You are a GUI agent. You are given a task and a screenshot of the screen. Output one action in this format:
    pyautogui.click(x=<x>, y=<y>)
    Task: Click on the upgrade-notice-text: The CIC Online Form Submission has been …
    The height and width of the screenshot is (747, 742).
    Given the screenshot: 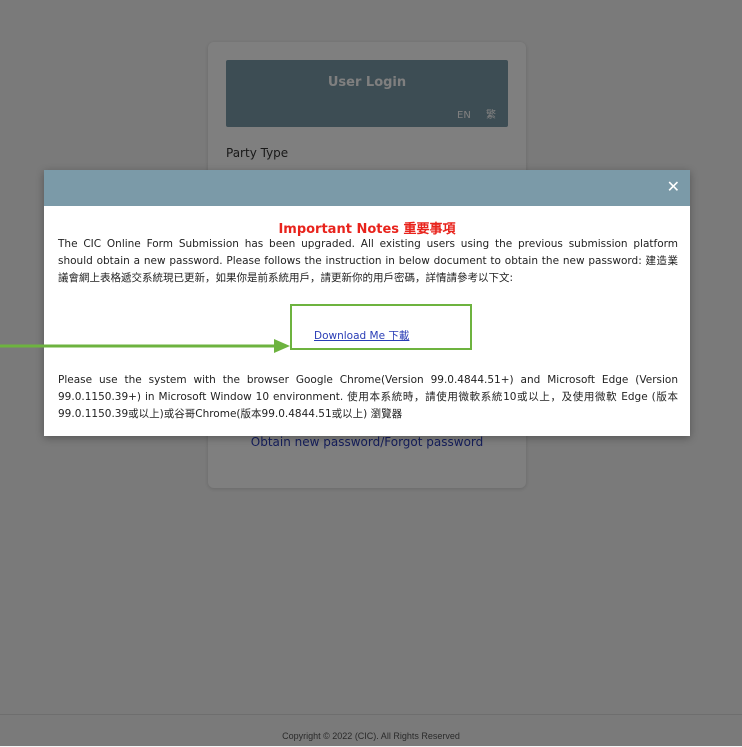 What is the action you would take?
    pyautogui.click(x=368, y=261)
    